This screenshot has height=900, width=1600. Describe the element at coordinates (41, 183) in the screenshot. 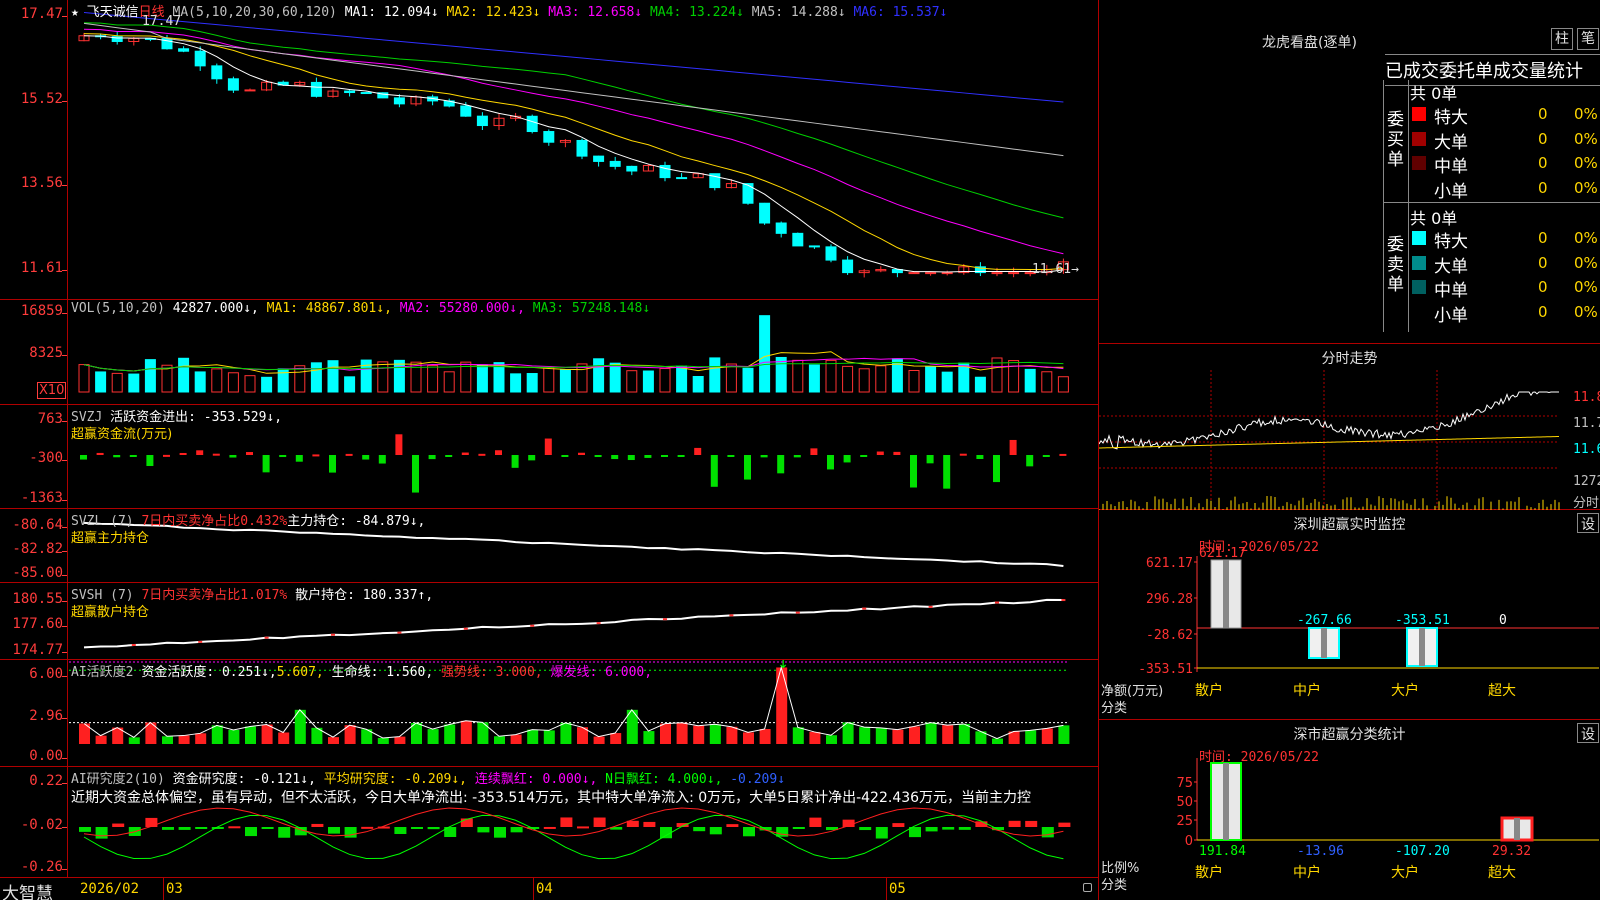

I see `kline-ytick: 13.56` at that location.